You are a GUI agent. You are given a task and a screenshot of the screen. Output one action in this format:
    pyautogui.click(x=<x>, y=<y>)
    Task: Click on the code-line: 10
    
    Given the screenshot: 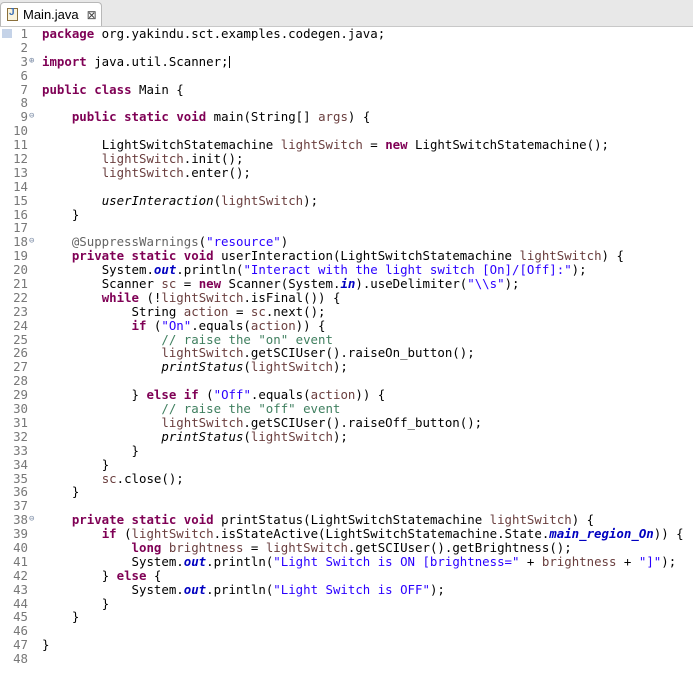 What is the action you would take?
    pyautogui.click(x=346, y=131)
    